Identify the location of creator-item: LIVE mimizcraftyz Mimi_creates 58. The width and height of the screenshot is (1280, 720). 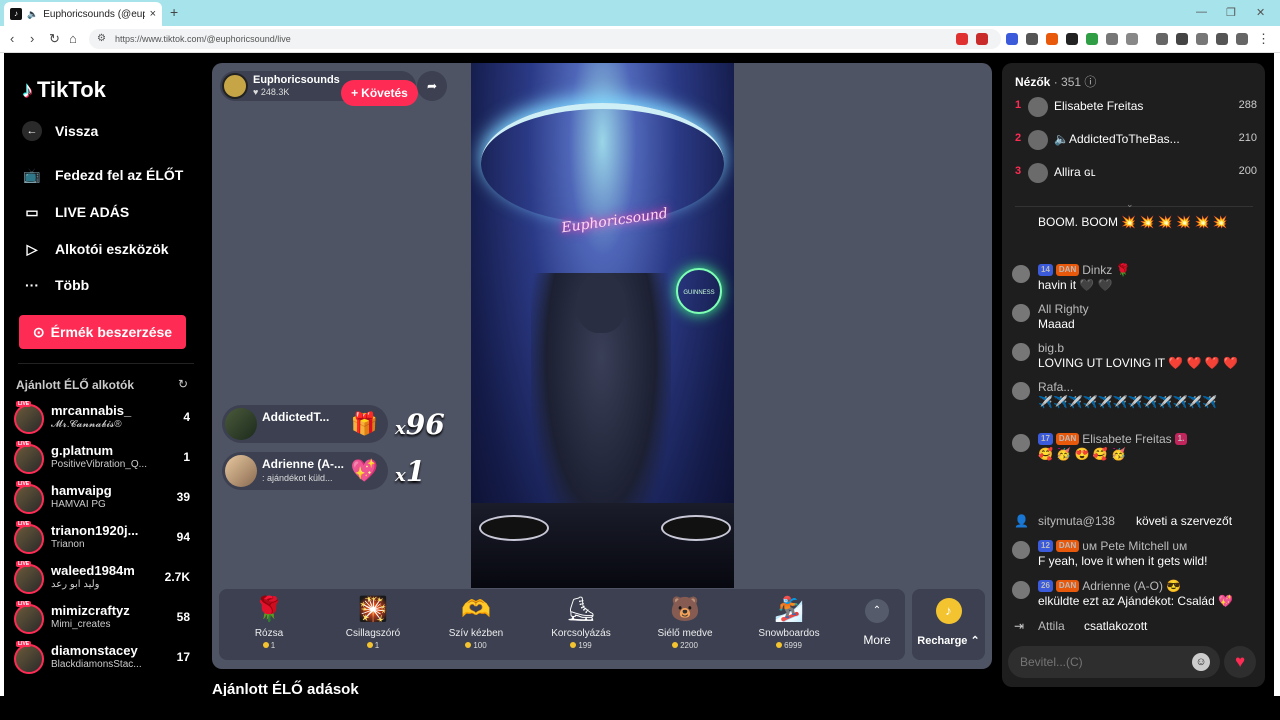
(104, 619).